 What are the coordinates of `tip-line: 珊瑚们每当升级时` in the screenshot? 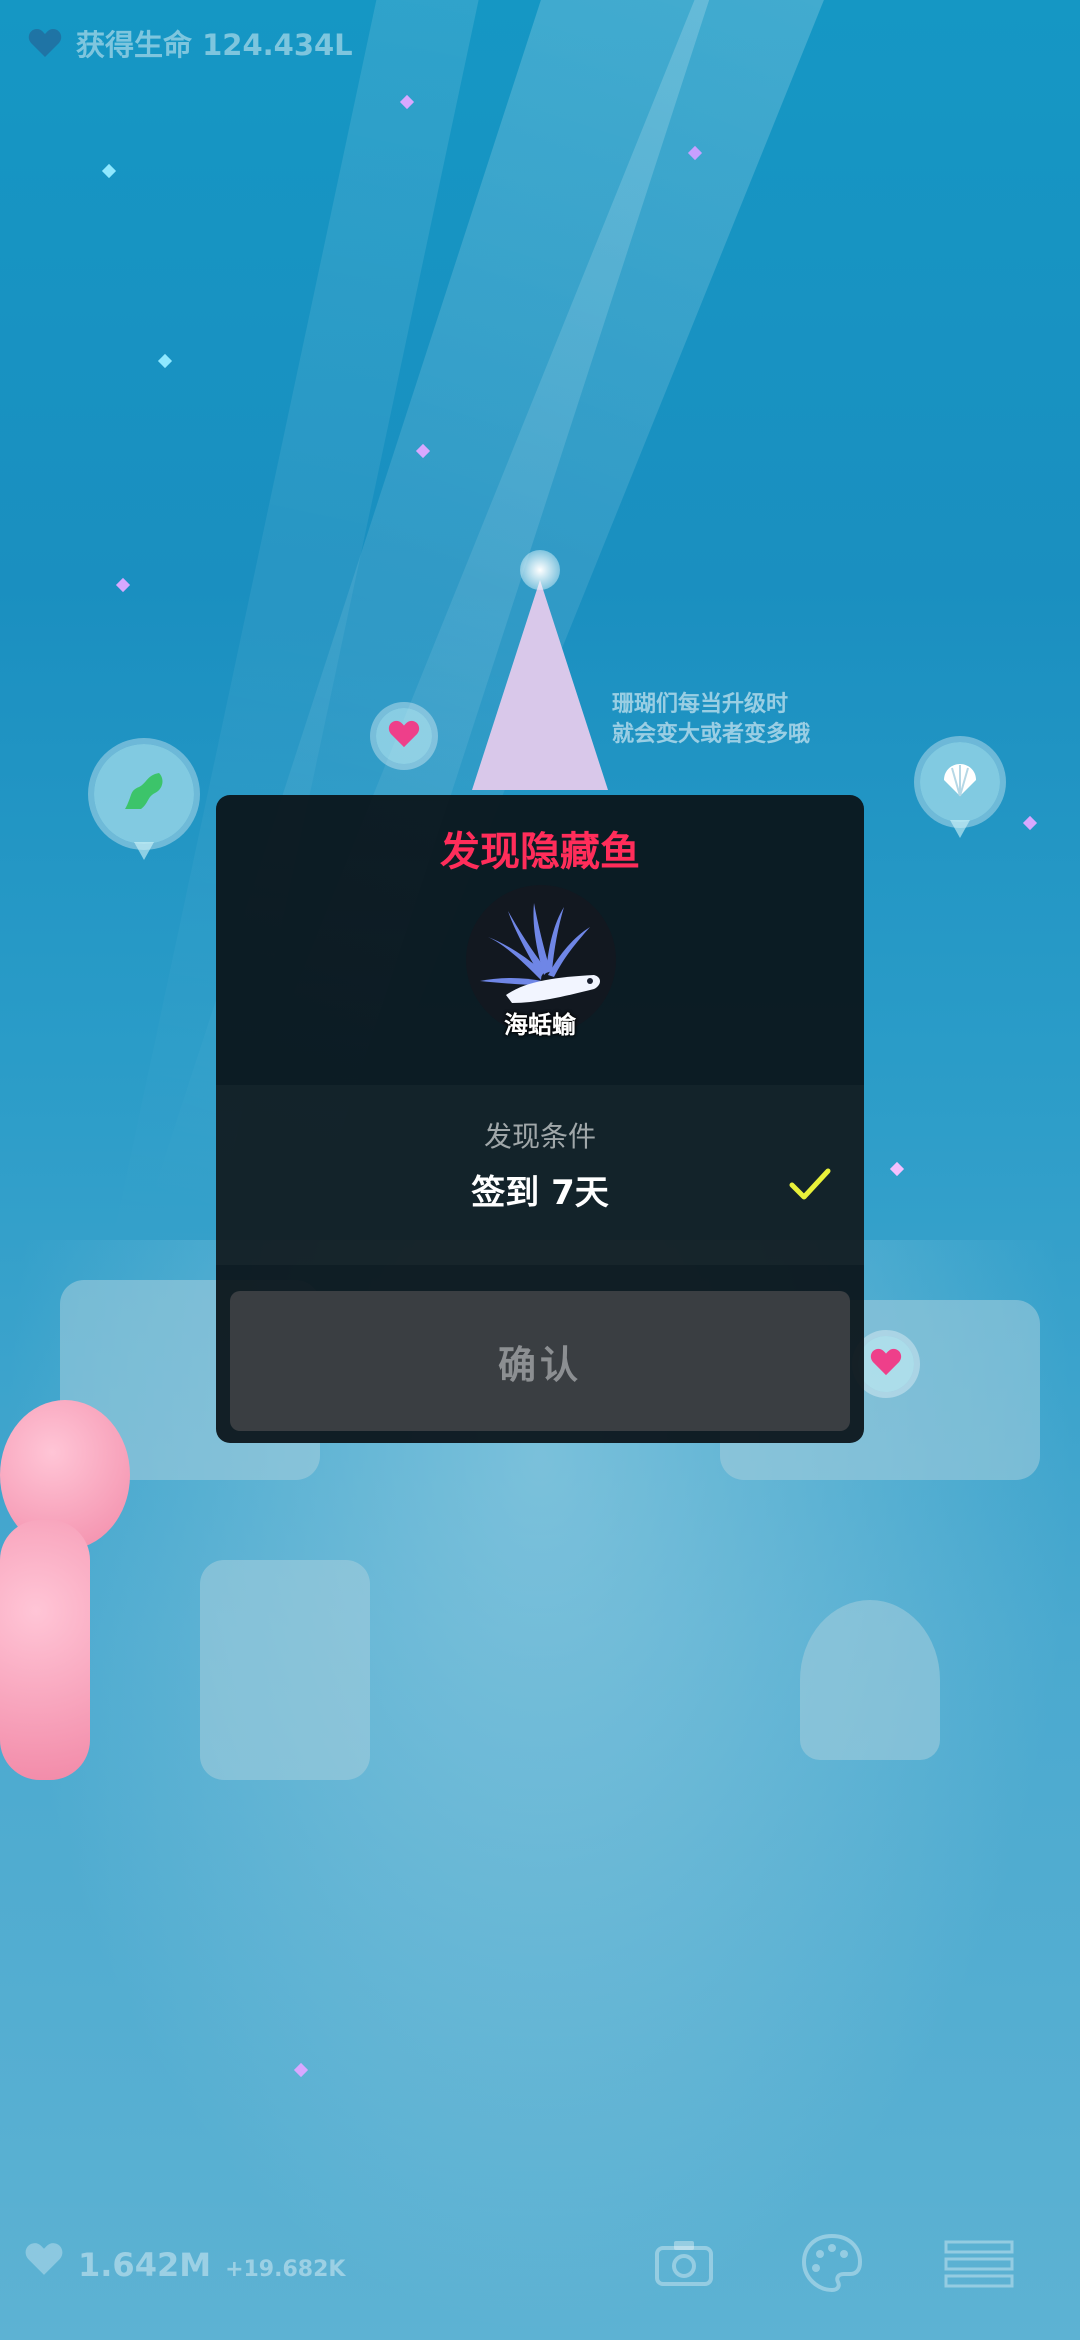 It's located at (700, 704).